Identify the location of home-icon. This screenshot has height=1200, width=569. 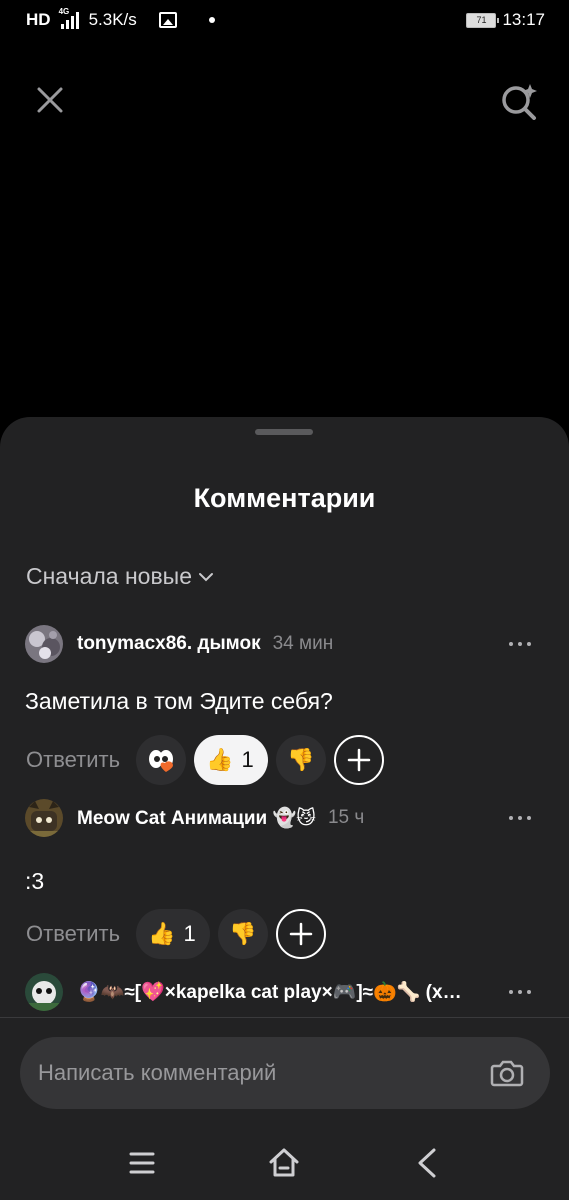
(284, 1163).